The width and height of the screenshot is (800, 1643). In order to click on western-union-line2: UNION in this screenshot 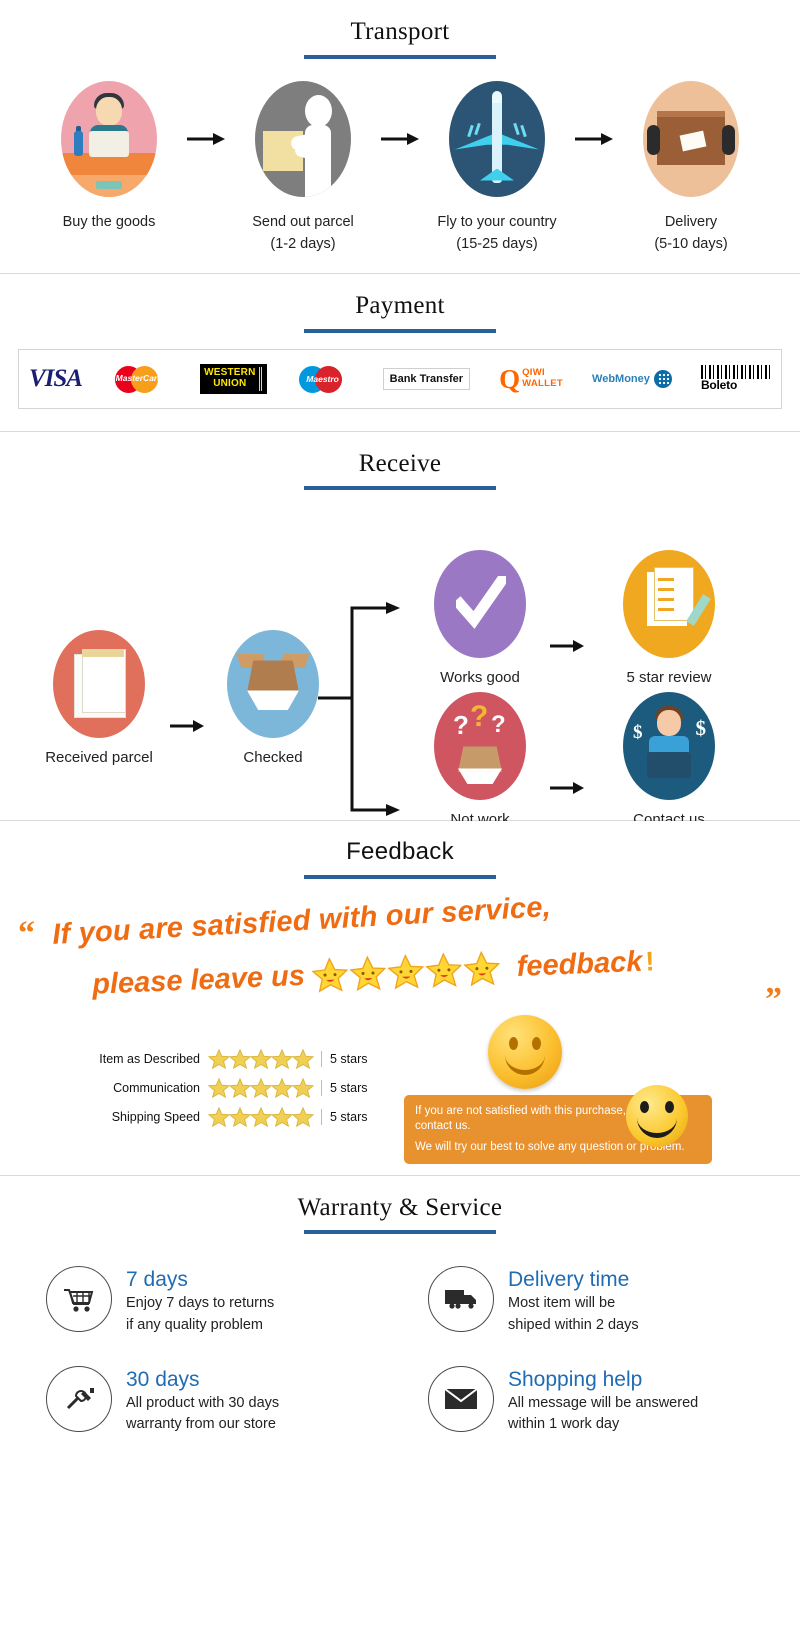, I will do `click(230, 383)`.